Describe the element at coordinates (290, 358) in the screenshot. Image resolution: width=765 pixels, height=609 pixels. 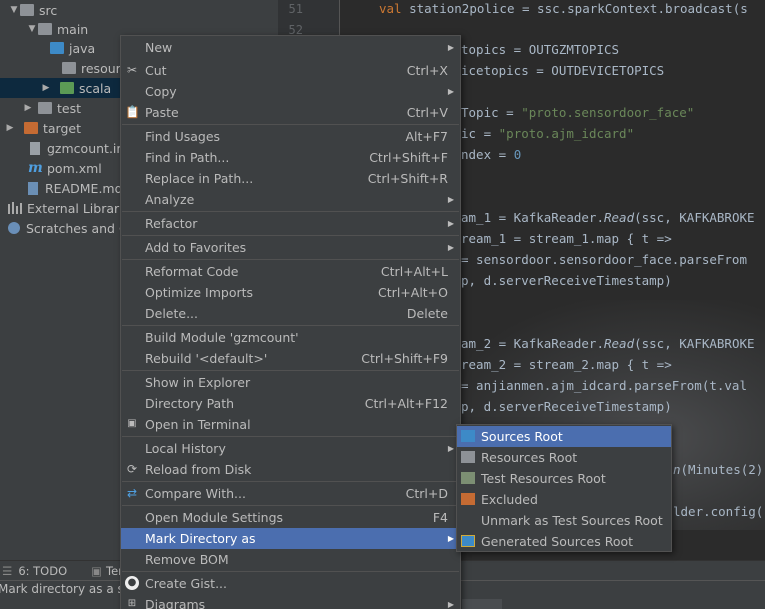
I see `menu-item-rebuild: Rebuild '<default>' Ctrl+Shift+F9` at that location.